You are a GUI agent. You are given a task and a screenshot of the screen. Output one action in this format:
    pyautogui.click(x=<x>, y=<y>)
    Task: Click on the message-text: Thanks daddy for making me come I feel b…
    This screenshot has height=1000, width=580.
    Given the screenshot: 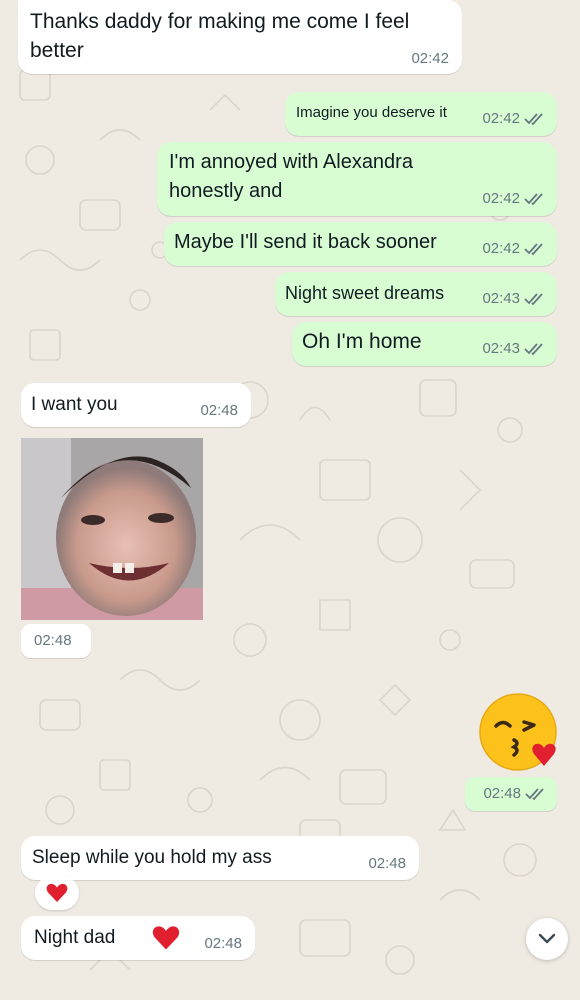 What is the action you would take?
    pyautogui.click(x=240, y=36)
    